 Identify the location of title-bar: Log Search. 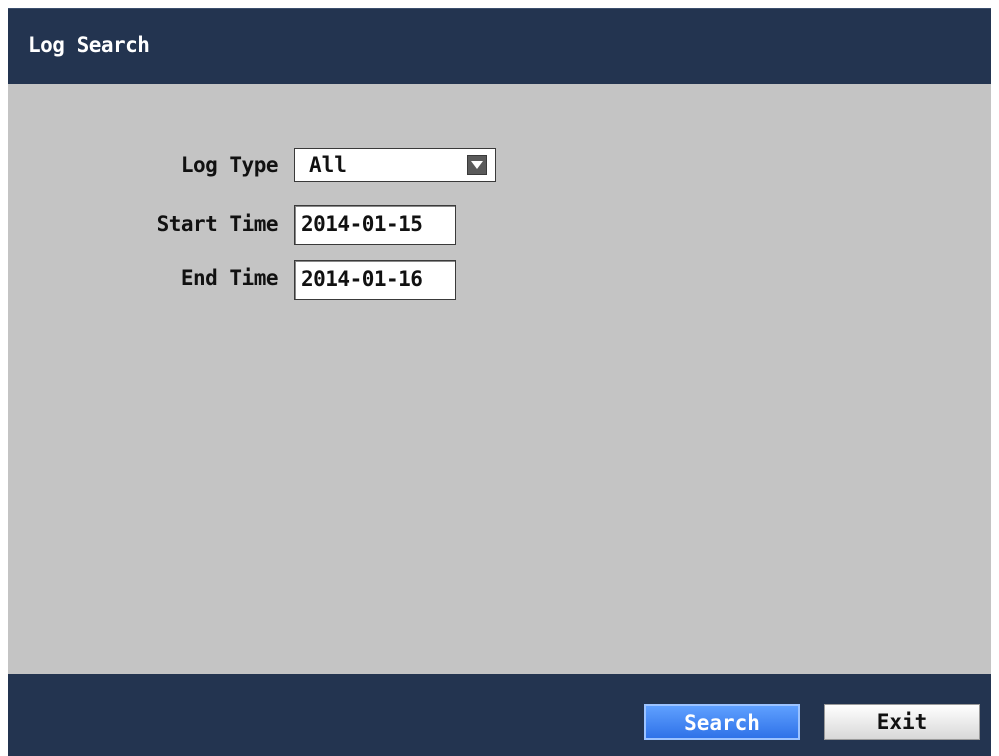
(499, 46).